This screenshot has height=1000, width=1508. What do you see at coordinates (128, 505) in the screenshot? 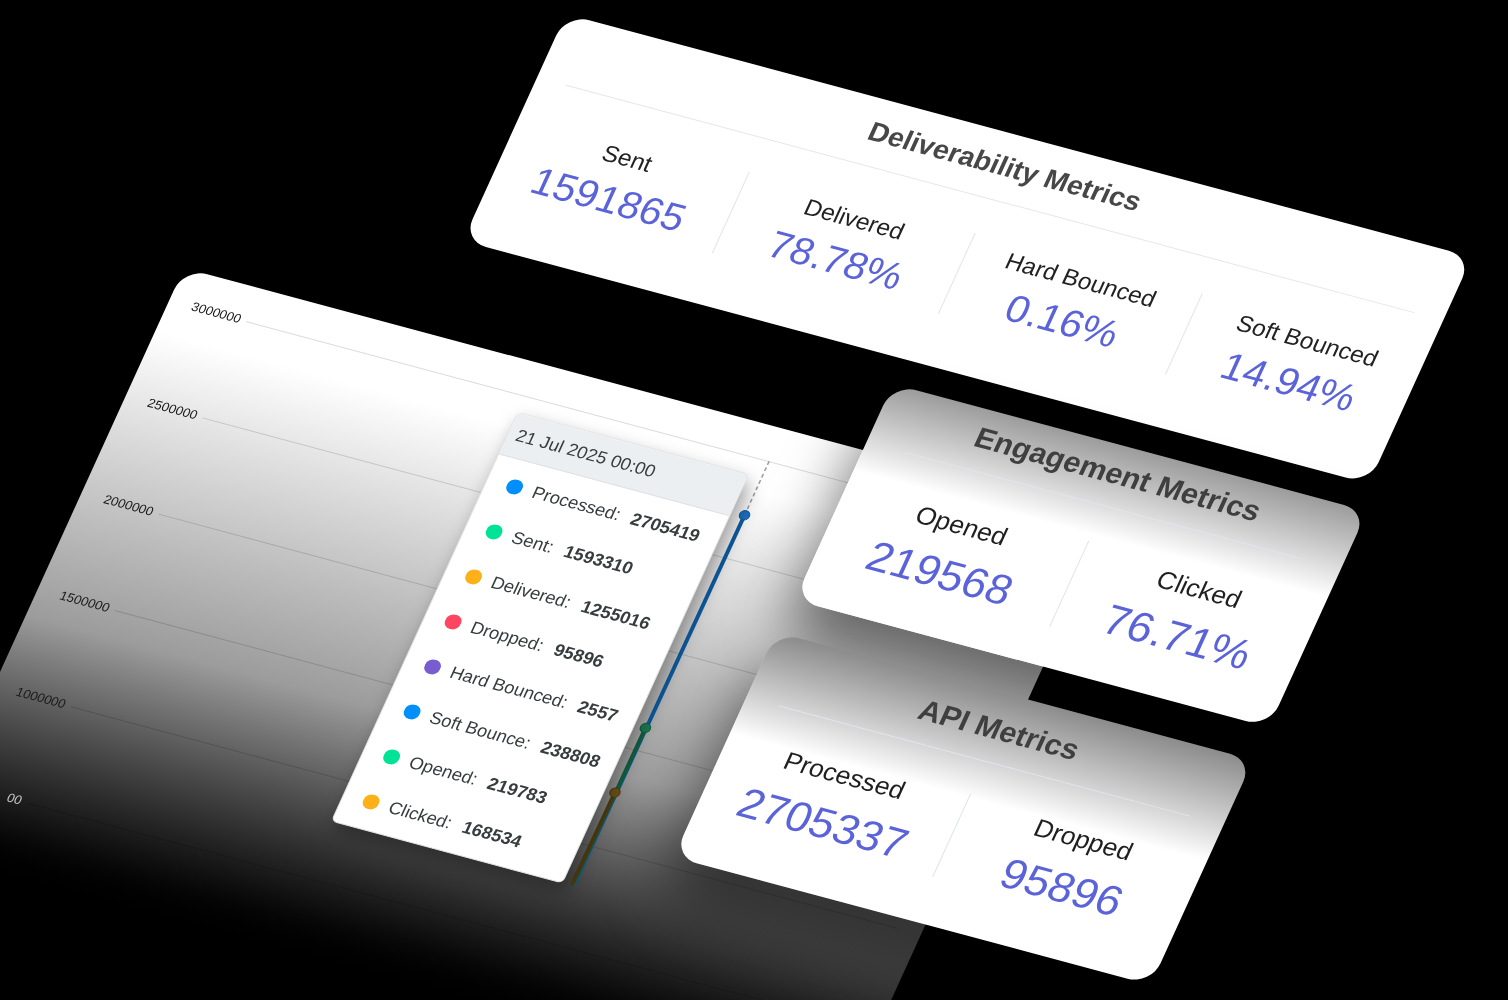
I see `axis-label: 2000000` at bounding box center [128, 505].